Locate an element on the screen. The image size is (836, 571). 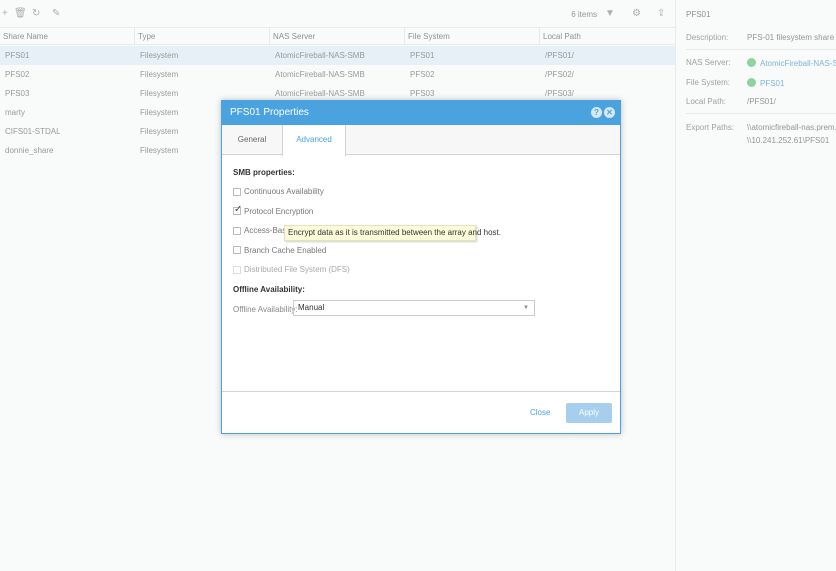
checkbox-label: Branch Cache Enabled is located at coordinates (285, 250).